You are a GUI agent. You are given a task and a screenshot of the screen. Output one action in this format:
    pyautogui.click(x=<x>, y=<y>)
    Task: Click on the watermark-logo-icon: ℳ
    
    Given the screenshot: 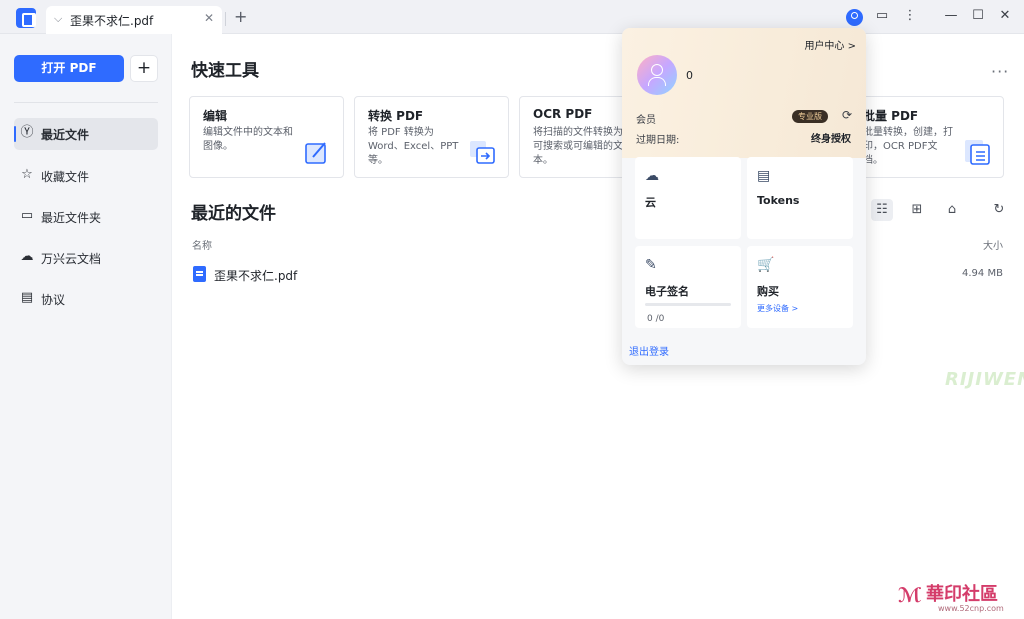 What is the action you would take?
    pyautogui.click(x=910, y=595)
    